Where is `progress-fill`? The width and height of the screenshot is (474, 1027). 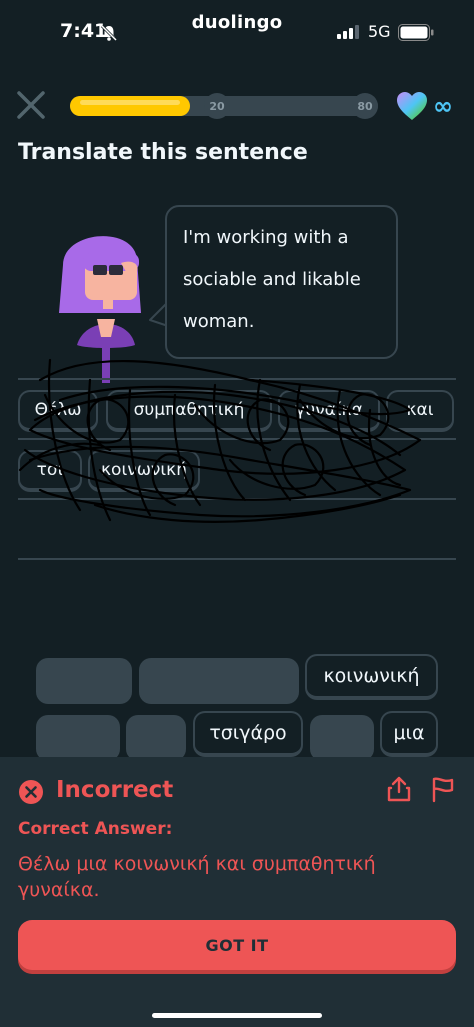 progress-fill is located at coordinates (130, 106).